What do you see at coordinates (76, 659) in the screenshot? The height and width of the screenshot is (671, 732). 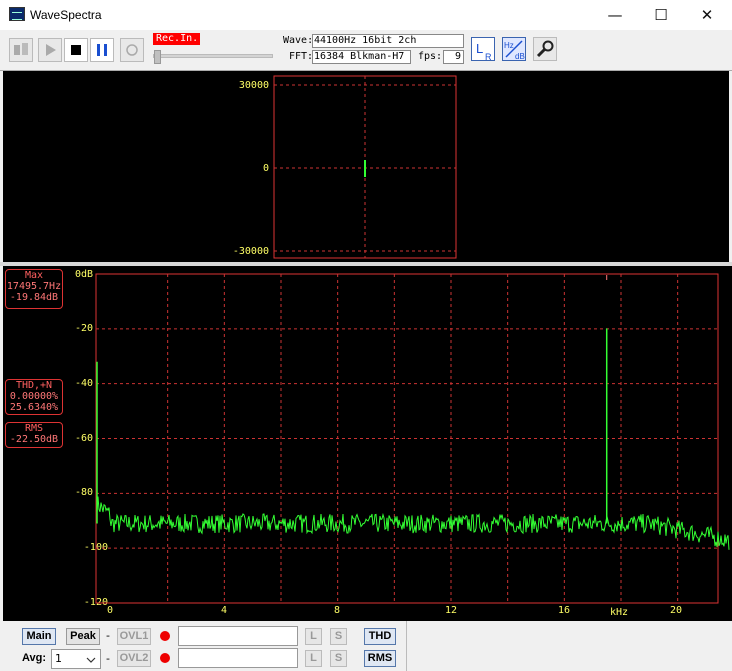 I see `avg-select: 1` at bounding box center [76, 659].